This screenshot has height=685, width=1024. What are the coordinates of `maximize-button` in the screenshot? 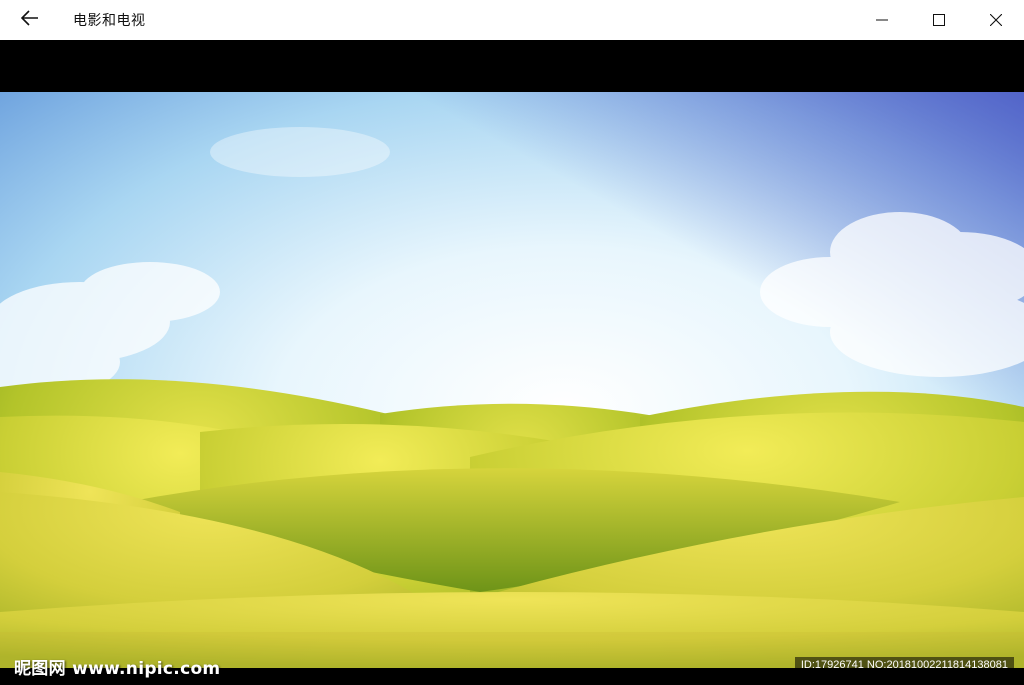 It's located at (938, 20).